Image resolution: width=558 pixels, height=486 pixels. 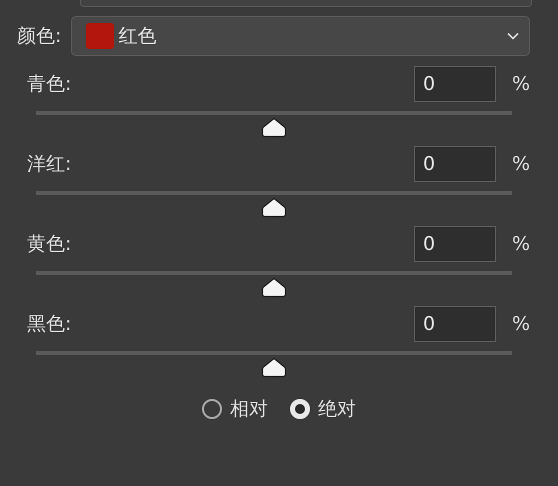 I want to click on chevron-down-icon, so click(x=513, y=36).